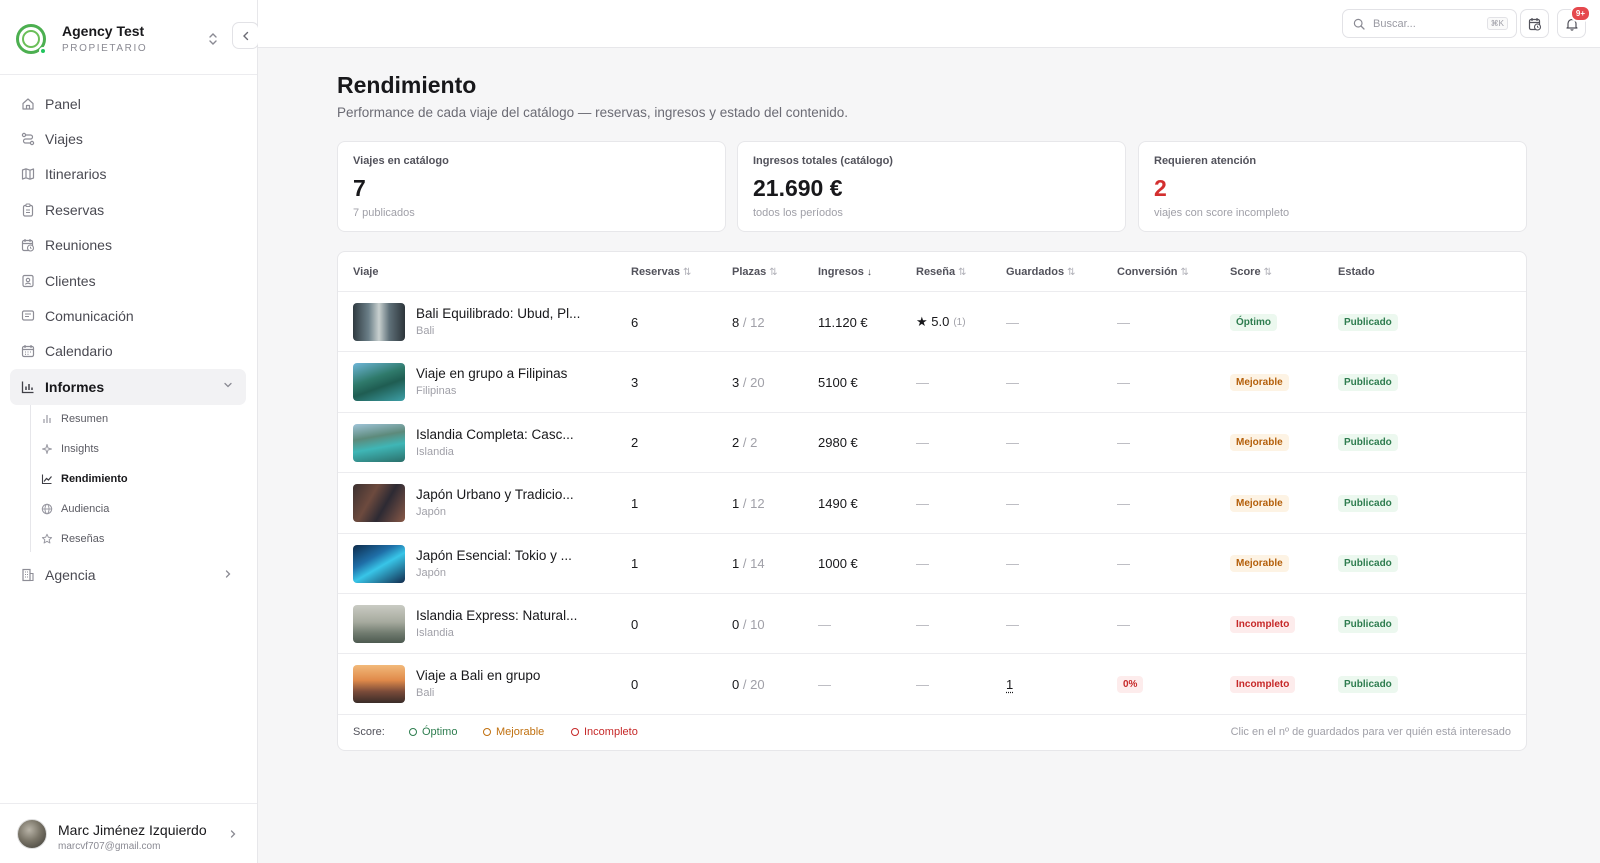  What do you see at coordinates (138, 539) in the screenshot?
I see `sub-item-resenas: Reseñas` at bounding box center [138, 539].